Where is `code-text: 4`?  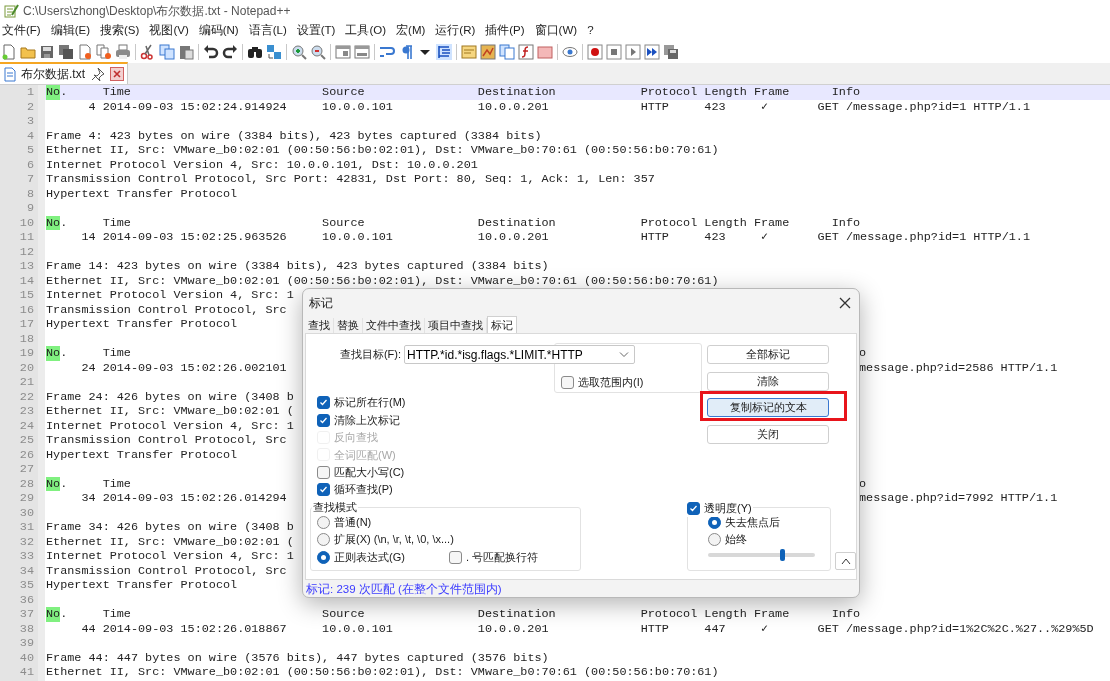
code-text: 4 is located at coordinates (92, 106).